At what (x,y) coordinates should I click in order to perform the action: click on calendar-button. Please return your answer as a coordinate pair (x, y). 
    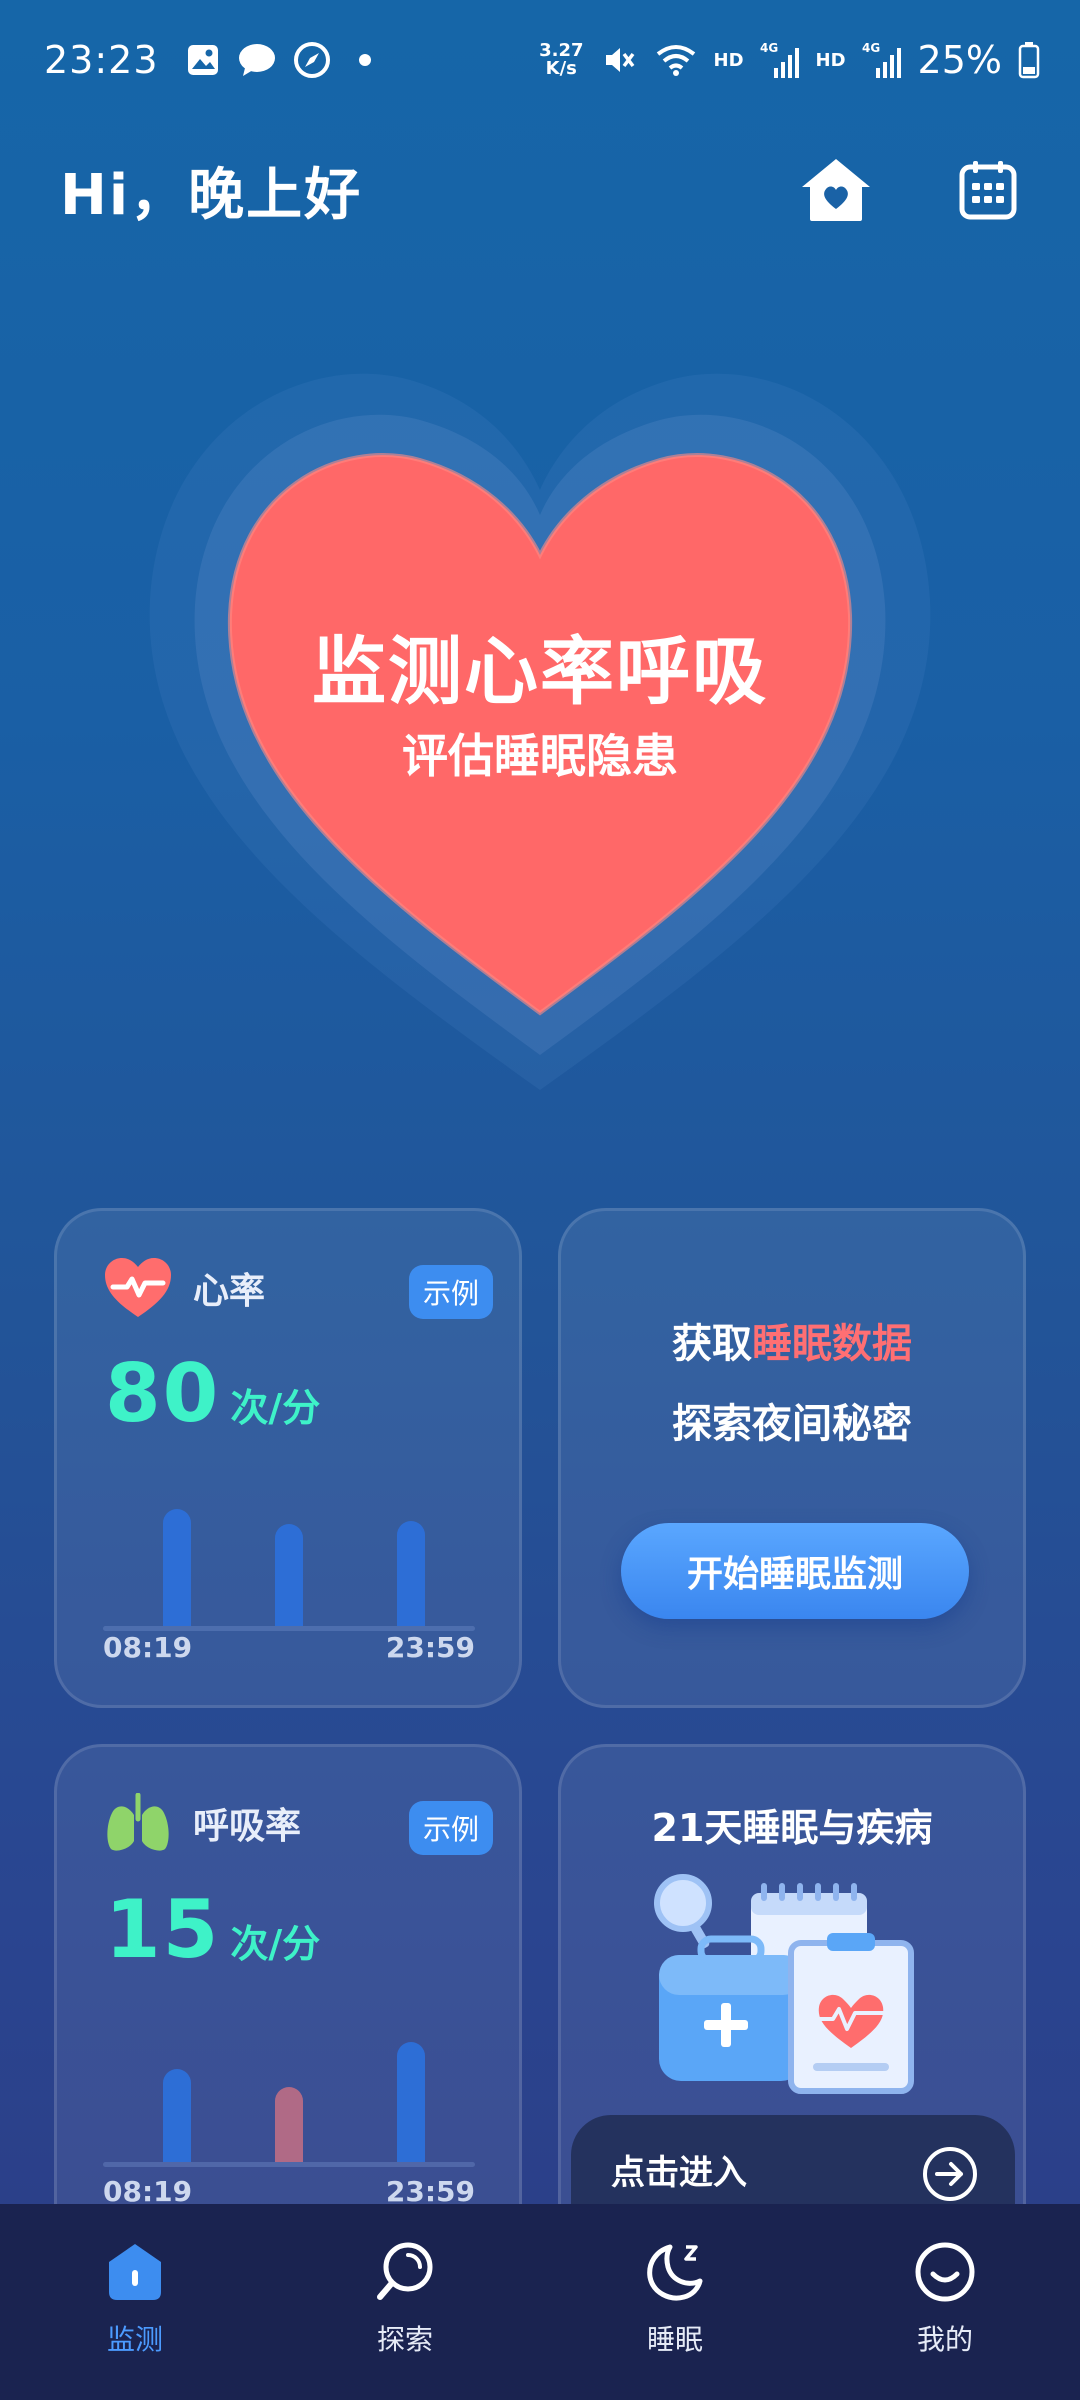
    Looking at the image, I should click on (988, 190).